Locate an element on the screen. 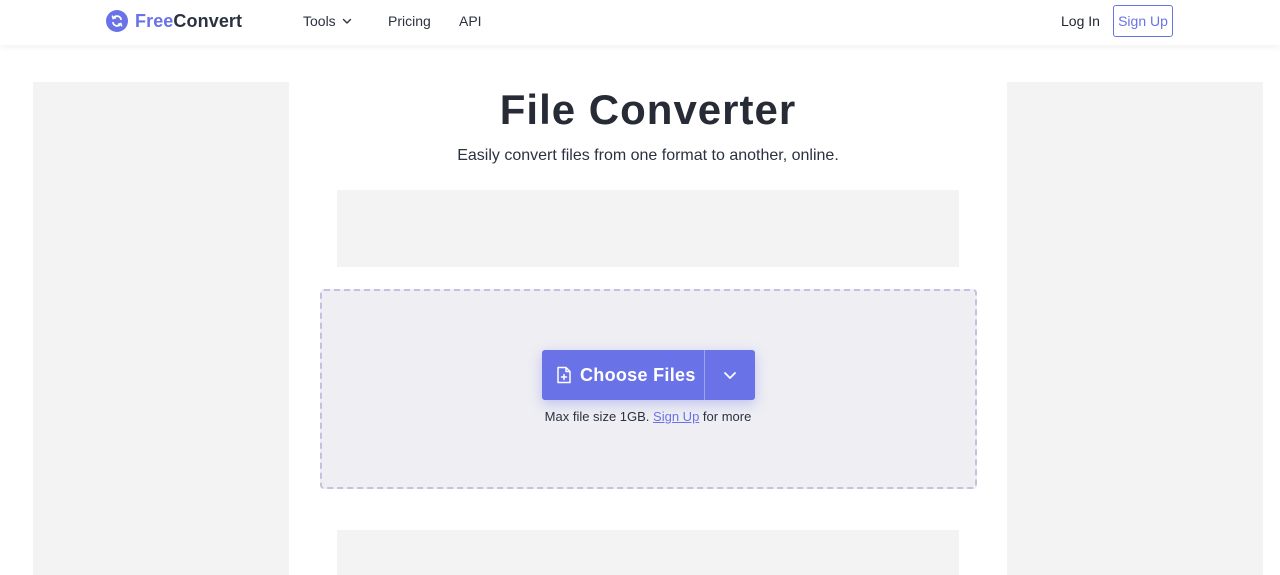 Image resolution: width=1280 pixels, height=575 pixels. bottom-ad-placeholder is located at coordinates (648, 552).